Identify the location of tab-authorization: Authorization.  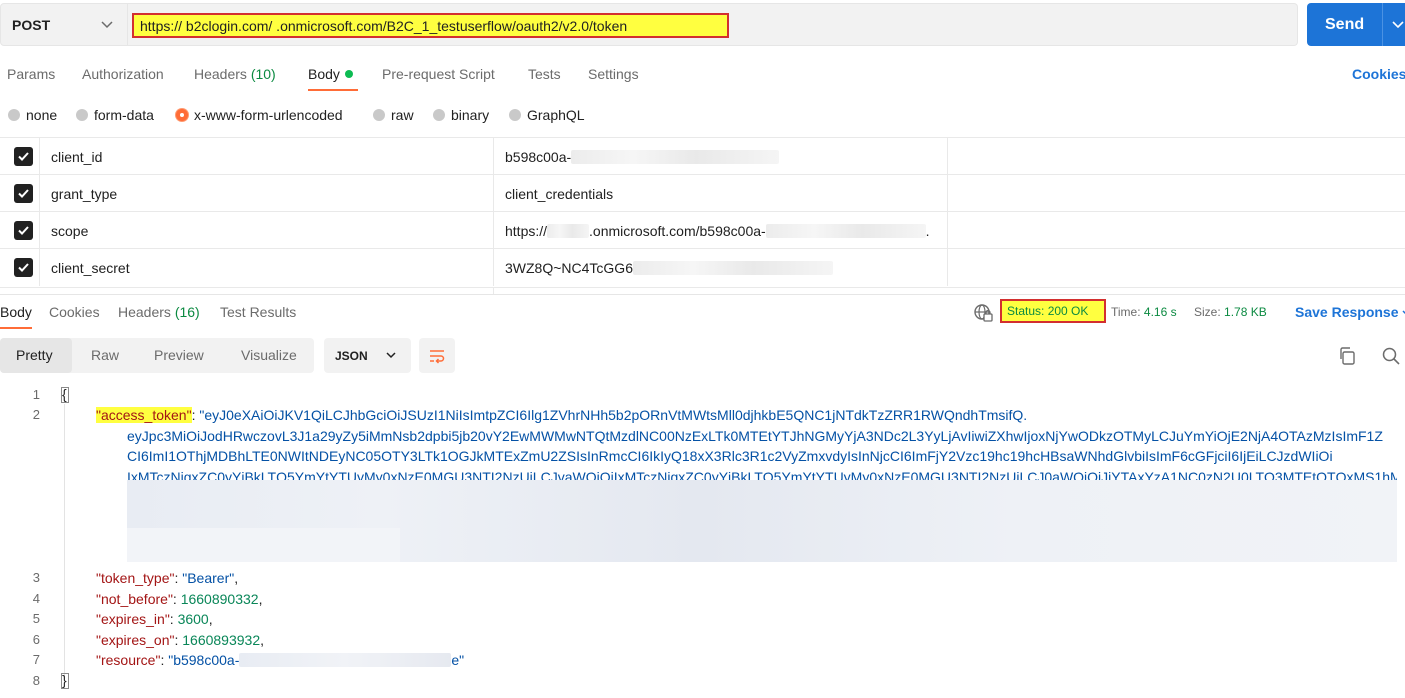
(123, 74).